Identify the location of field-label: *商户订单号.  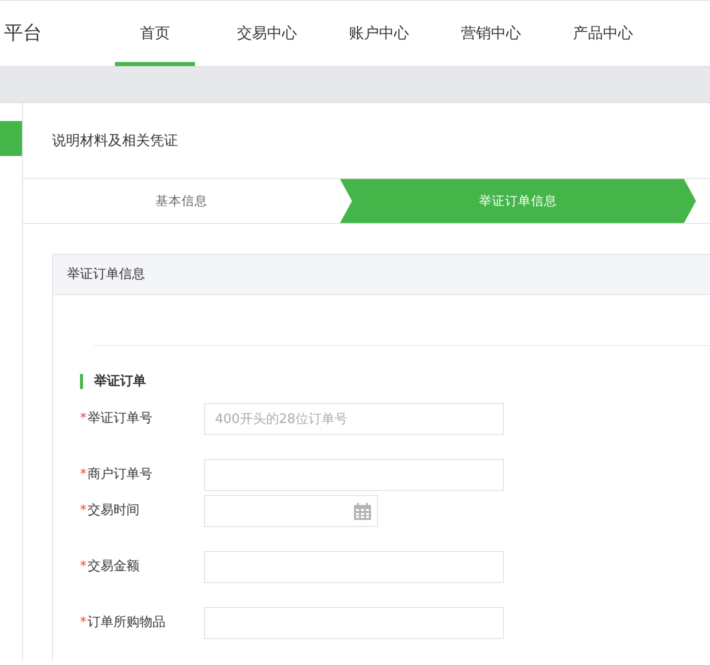
(117, 475).